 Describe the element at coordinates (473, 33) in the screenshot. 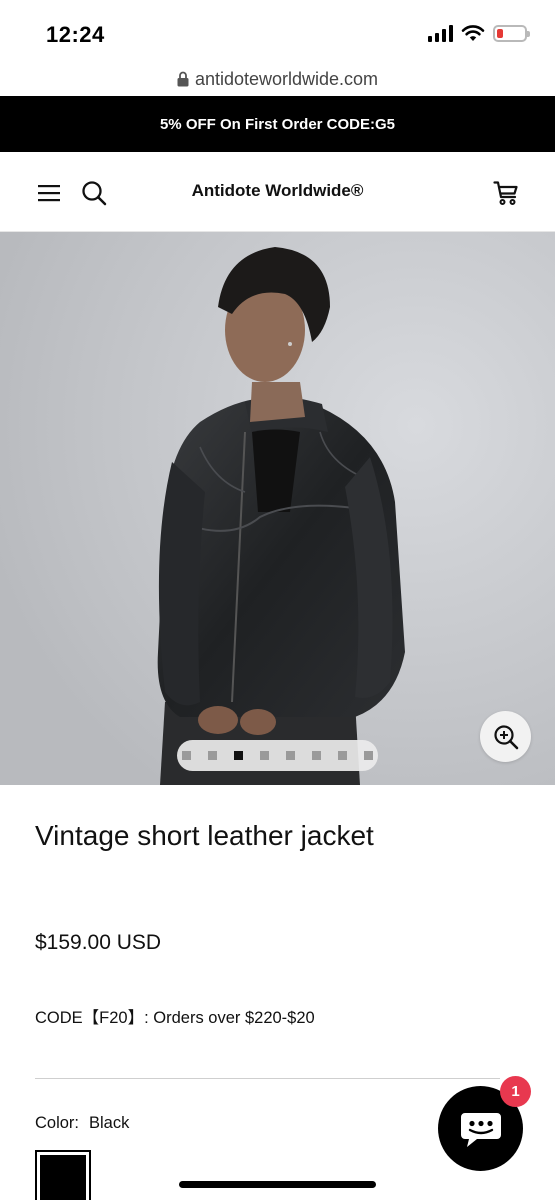

I see `wifi-icon` at that location.